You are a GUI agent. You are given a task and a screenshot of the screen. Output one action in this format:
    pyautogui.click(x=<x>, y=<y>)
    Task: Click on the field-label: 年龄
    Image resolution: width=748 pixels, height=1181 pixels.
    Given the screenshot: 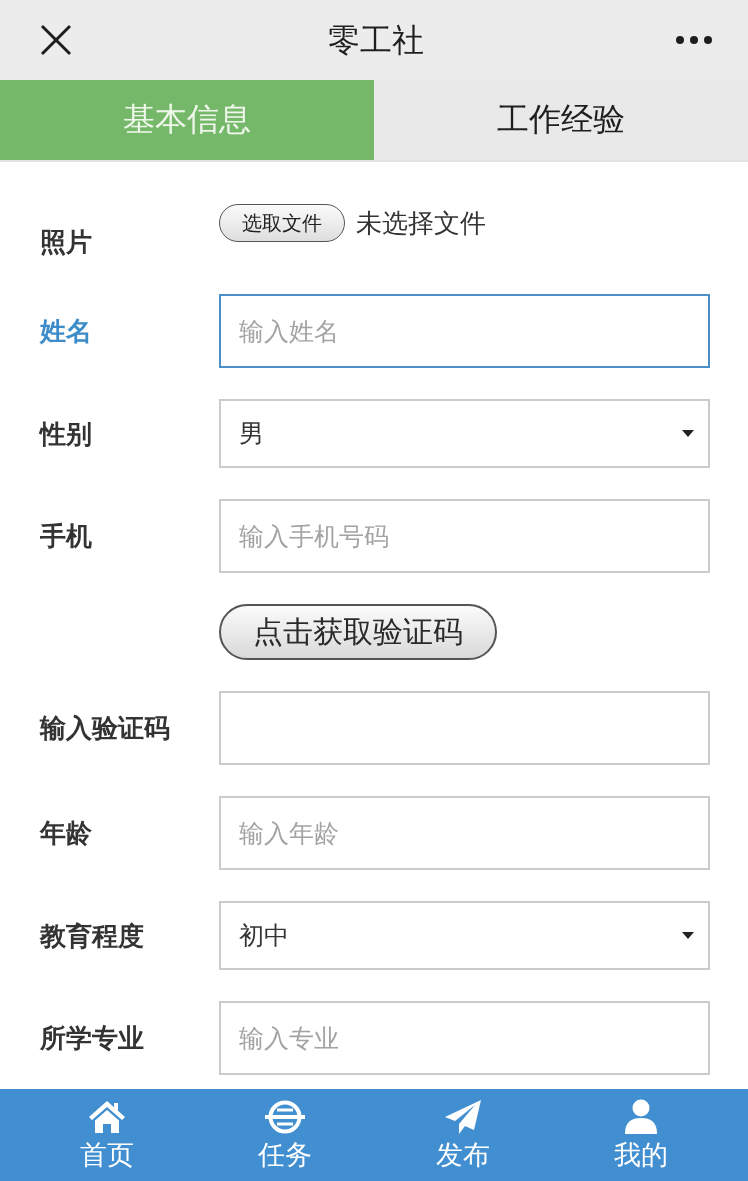 What is the action you would take?
    pyautogui.click(x=66, y=833)
    